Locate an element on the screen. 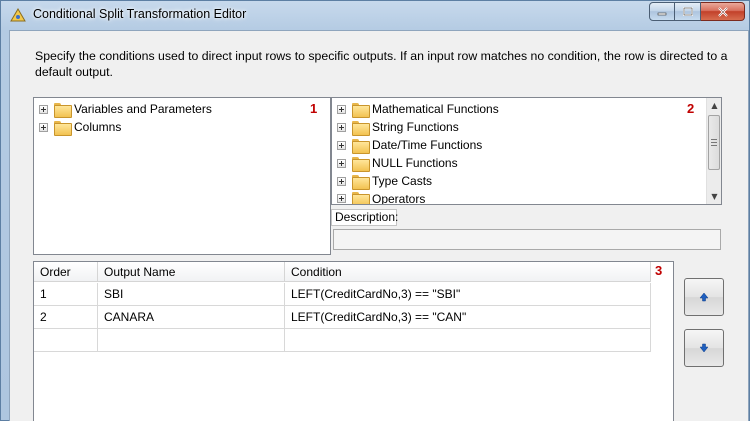 This screenshot has height=421, width=750. column-header-condition: Condition is located at coordinates (468, 272).